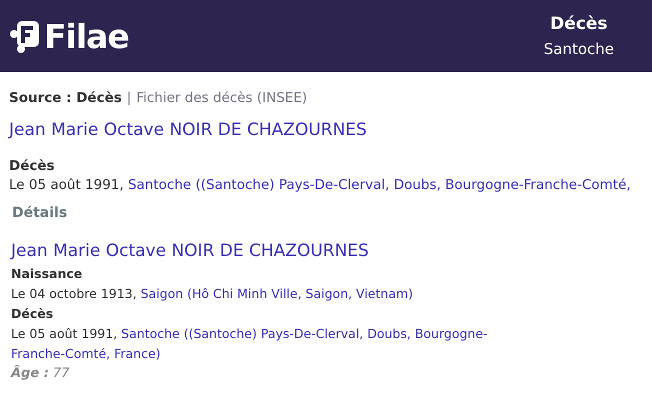 This screenshot has width=652, height=409. Describe the element at coordinates (579, 49) in the screenshot. I see `page-subtitle: Santoche` at that location.